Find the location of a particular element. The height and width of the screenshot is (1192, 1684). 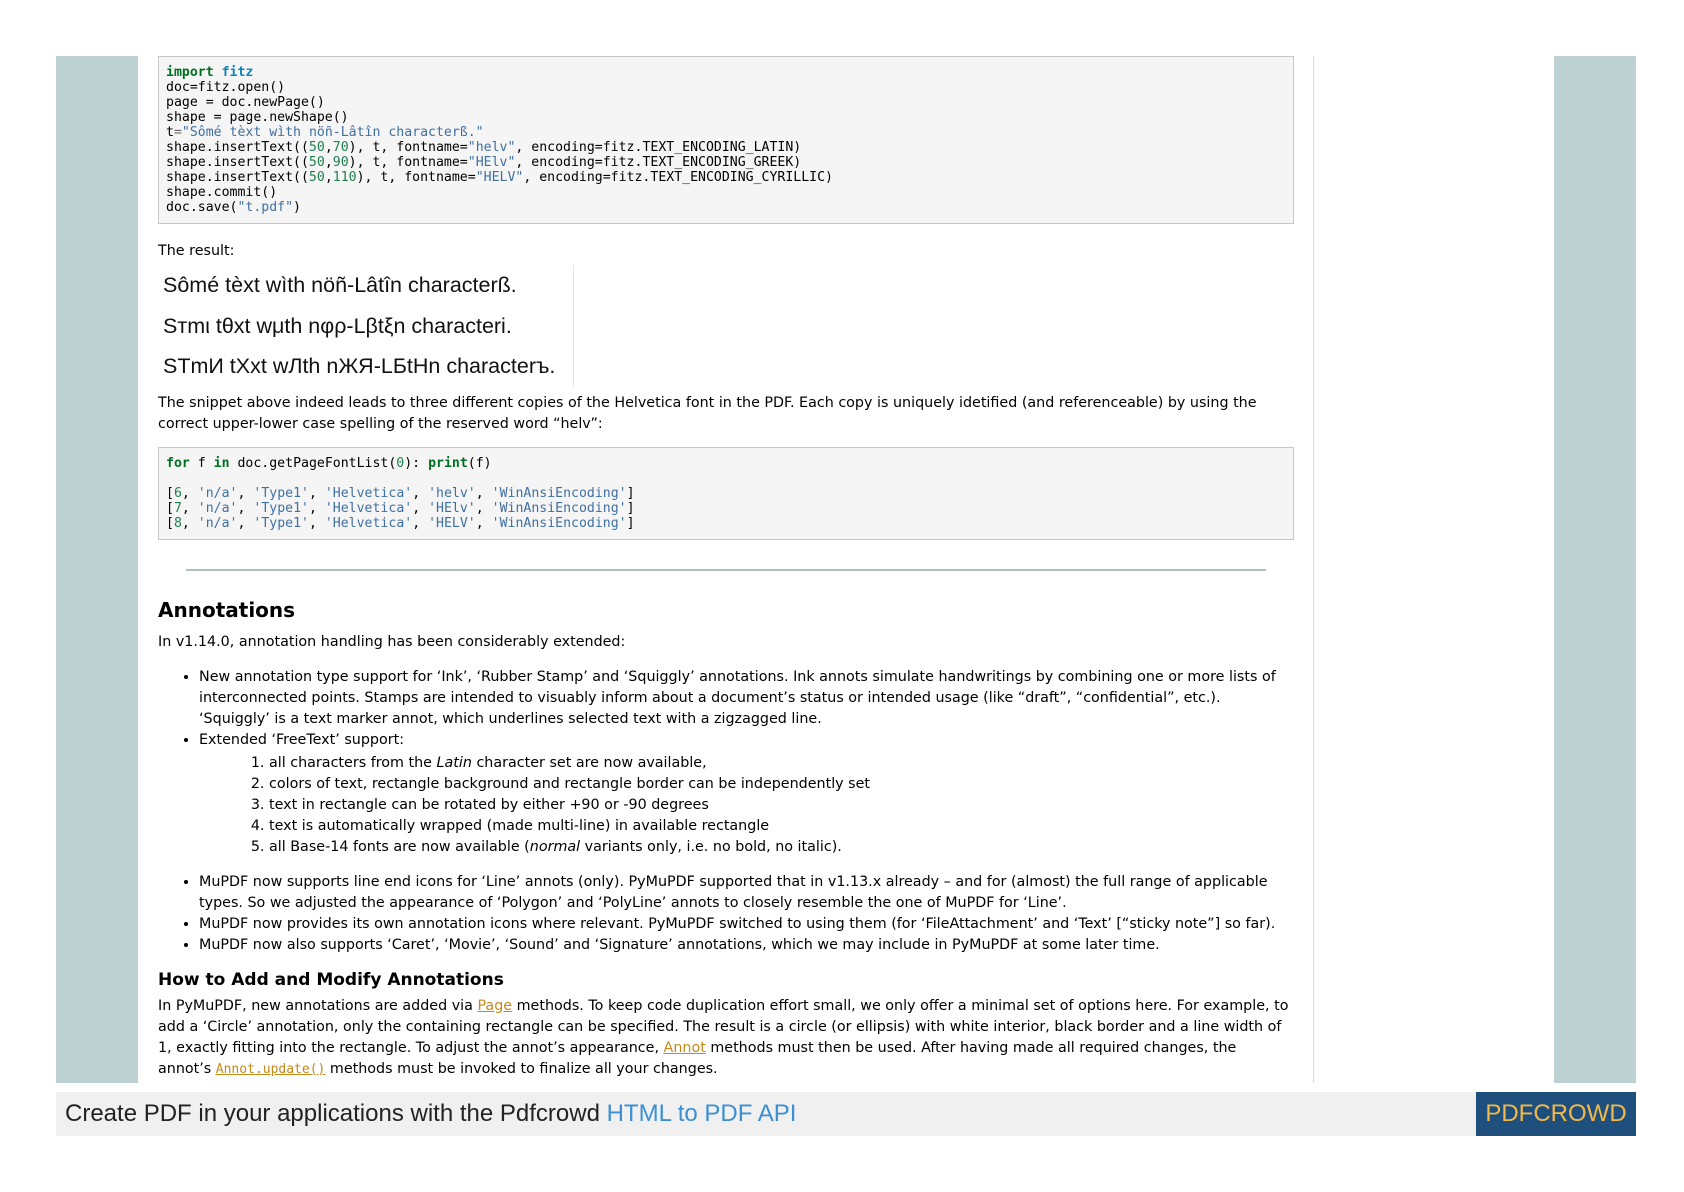

code-number: 8 is located at coordinates (177, 523).